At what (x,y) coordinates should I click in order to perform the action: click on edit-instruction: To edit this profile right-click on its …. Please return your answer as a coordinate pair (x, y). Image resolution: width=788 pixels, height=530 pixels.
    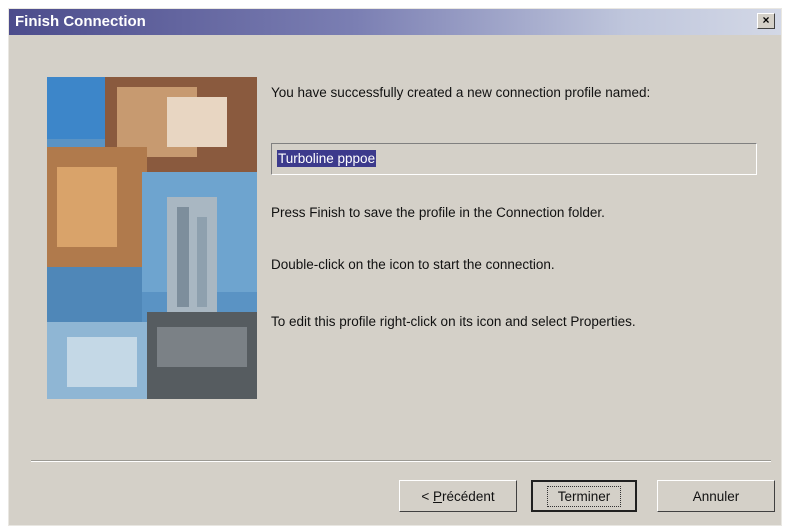
    Looking at the image, I should click on (453, 321).